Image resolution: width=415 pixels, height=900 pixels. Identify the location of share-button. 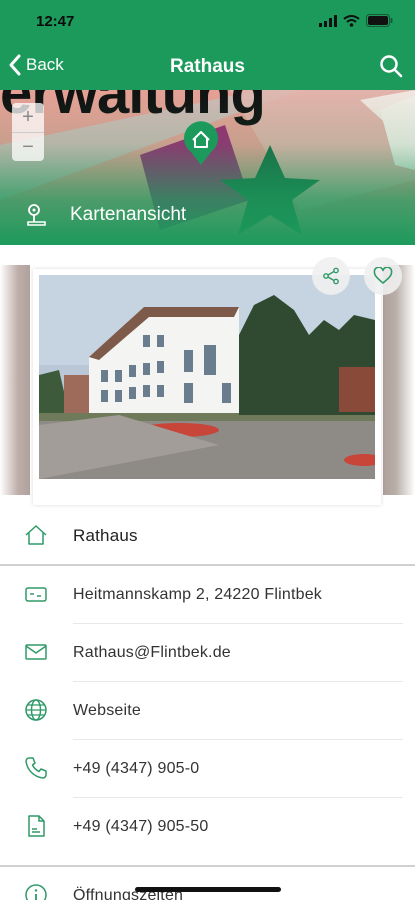
(331, 276).